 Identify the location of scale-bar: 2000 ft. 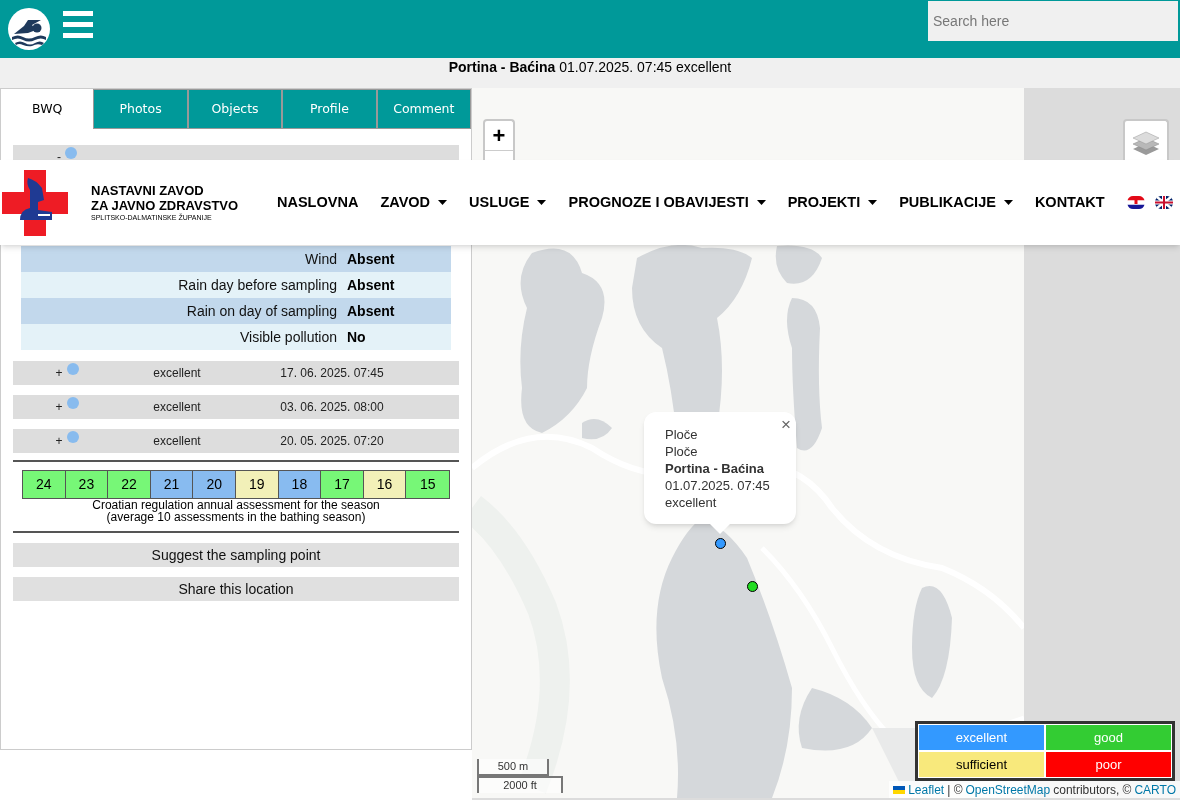
(520, 784).